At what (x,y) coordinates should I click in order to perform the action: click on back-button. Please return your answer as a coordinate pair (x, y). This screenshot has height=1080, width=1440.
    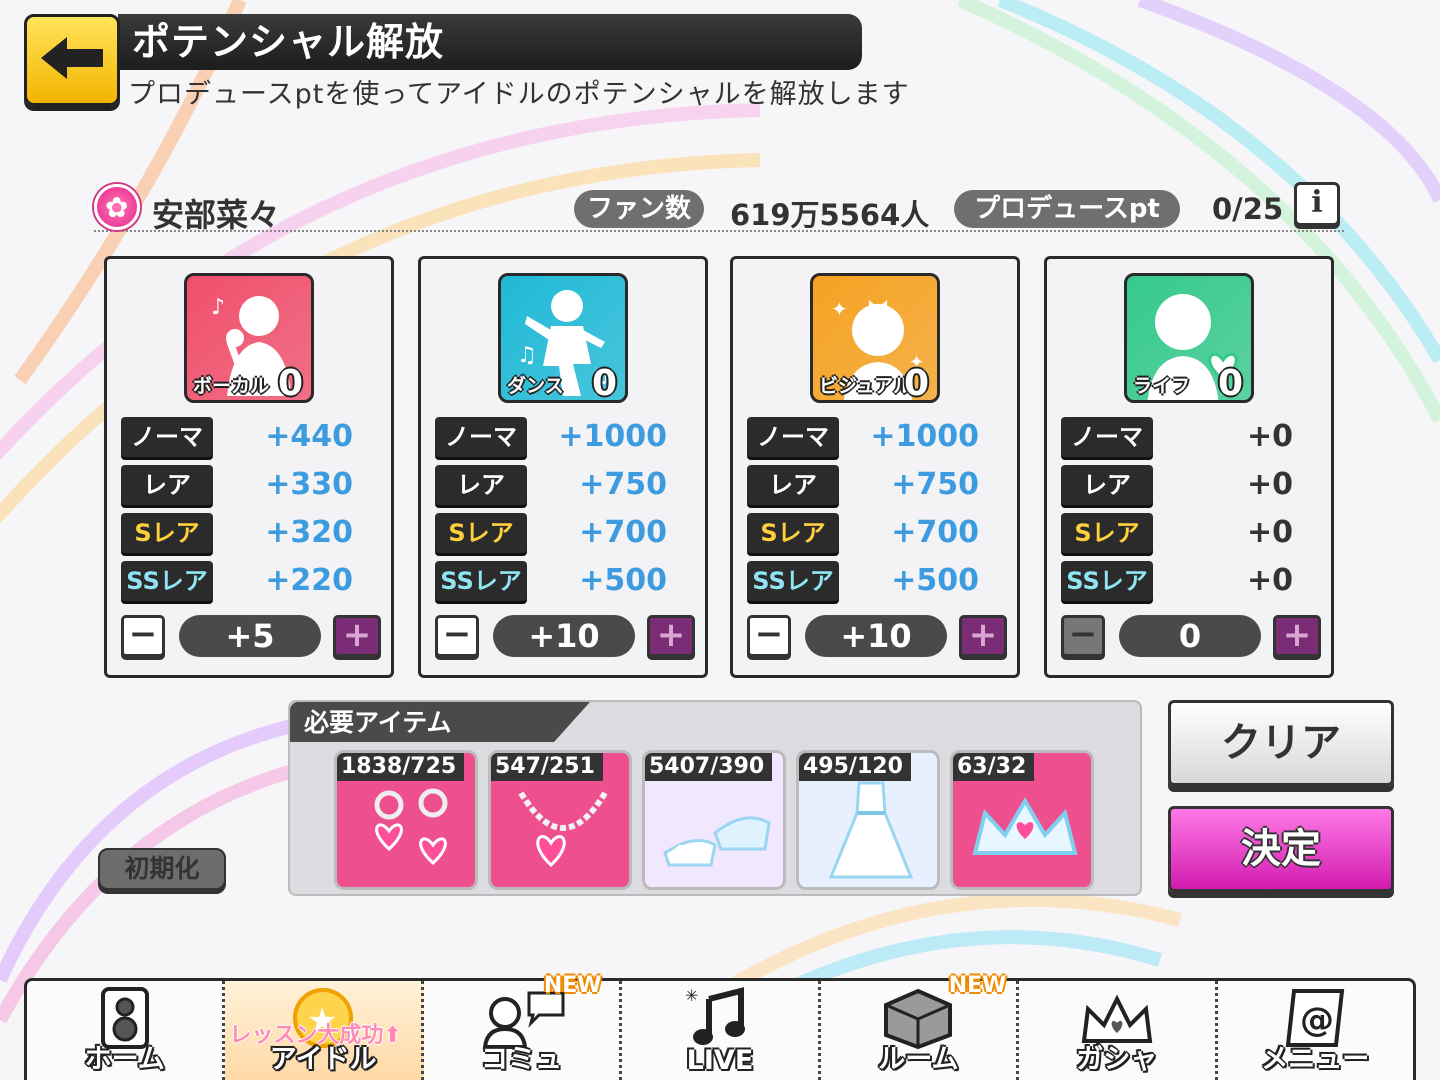
    Looking at the image, I should click on (72, 60).